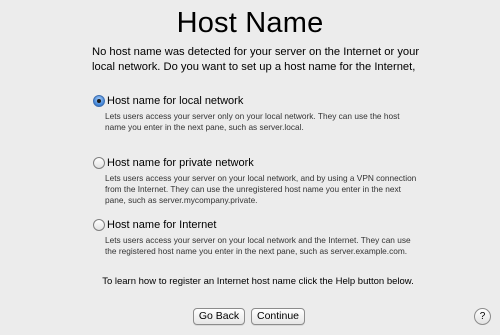  Describe the element at coordinates (180, 163) in the screenshot. I see `option-label-private-network: Host name for private network` at that location.